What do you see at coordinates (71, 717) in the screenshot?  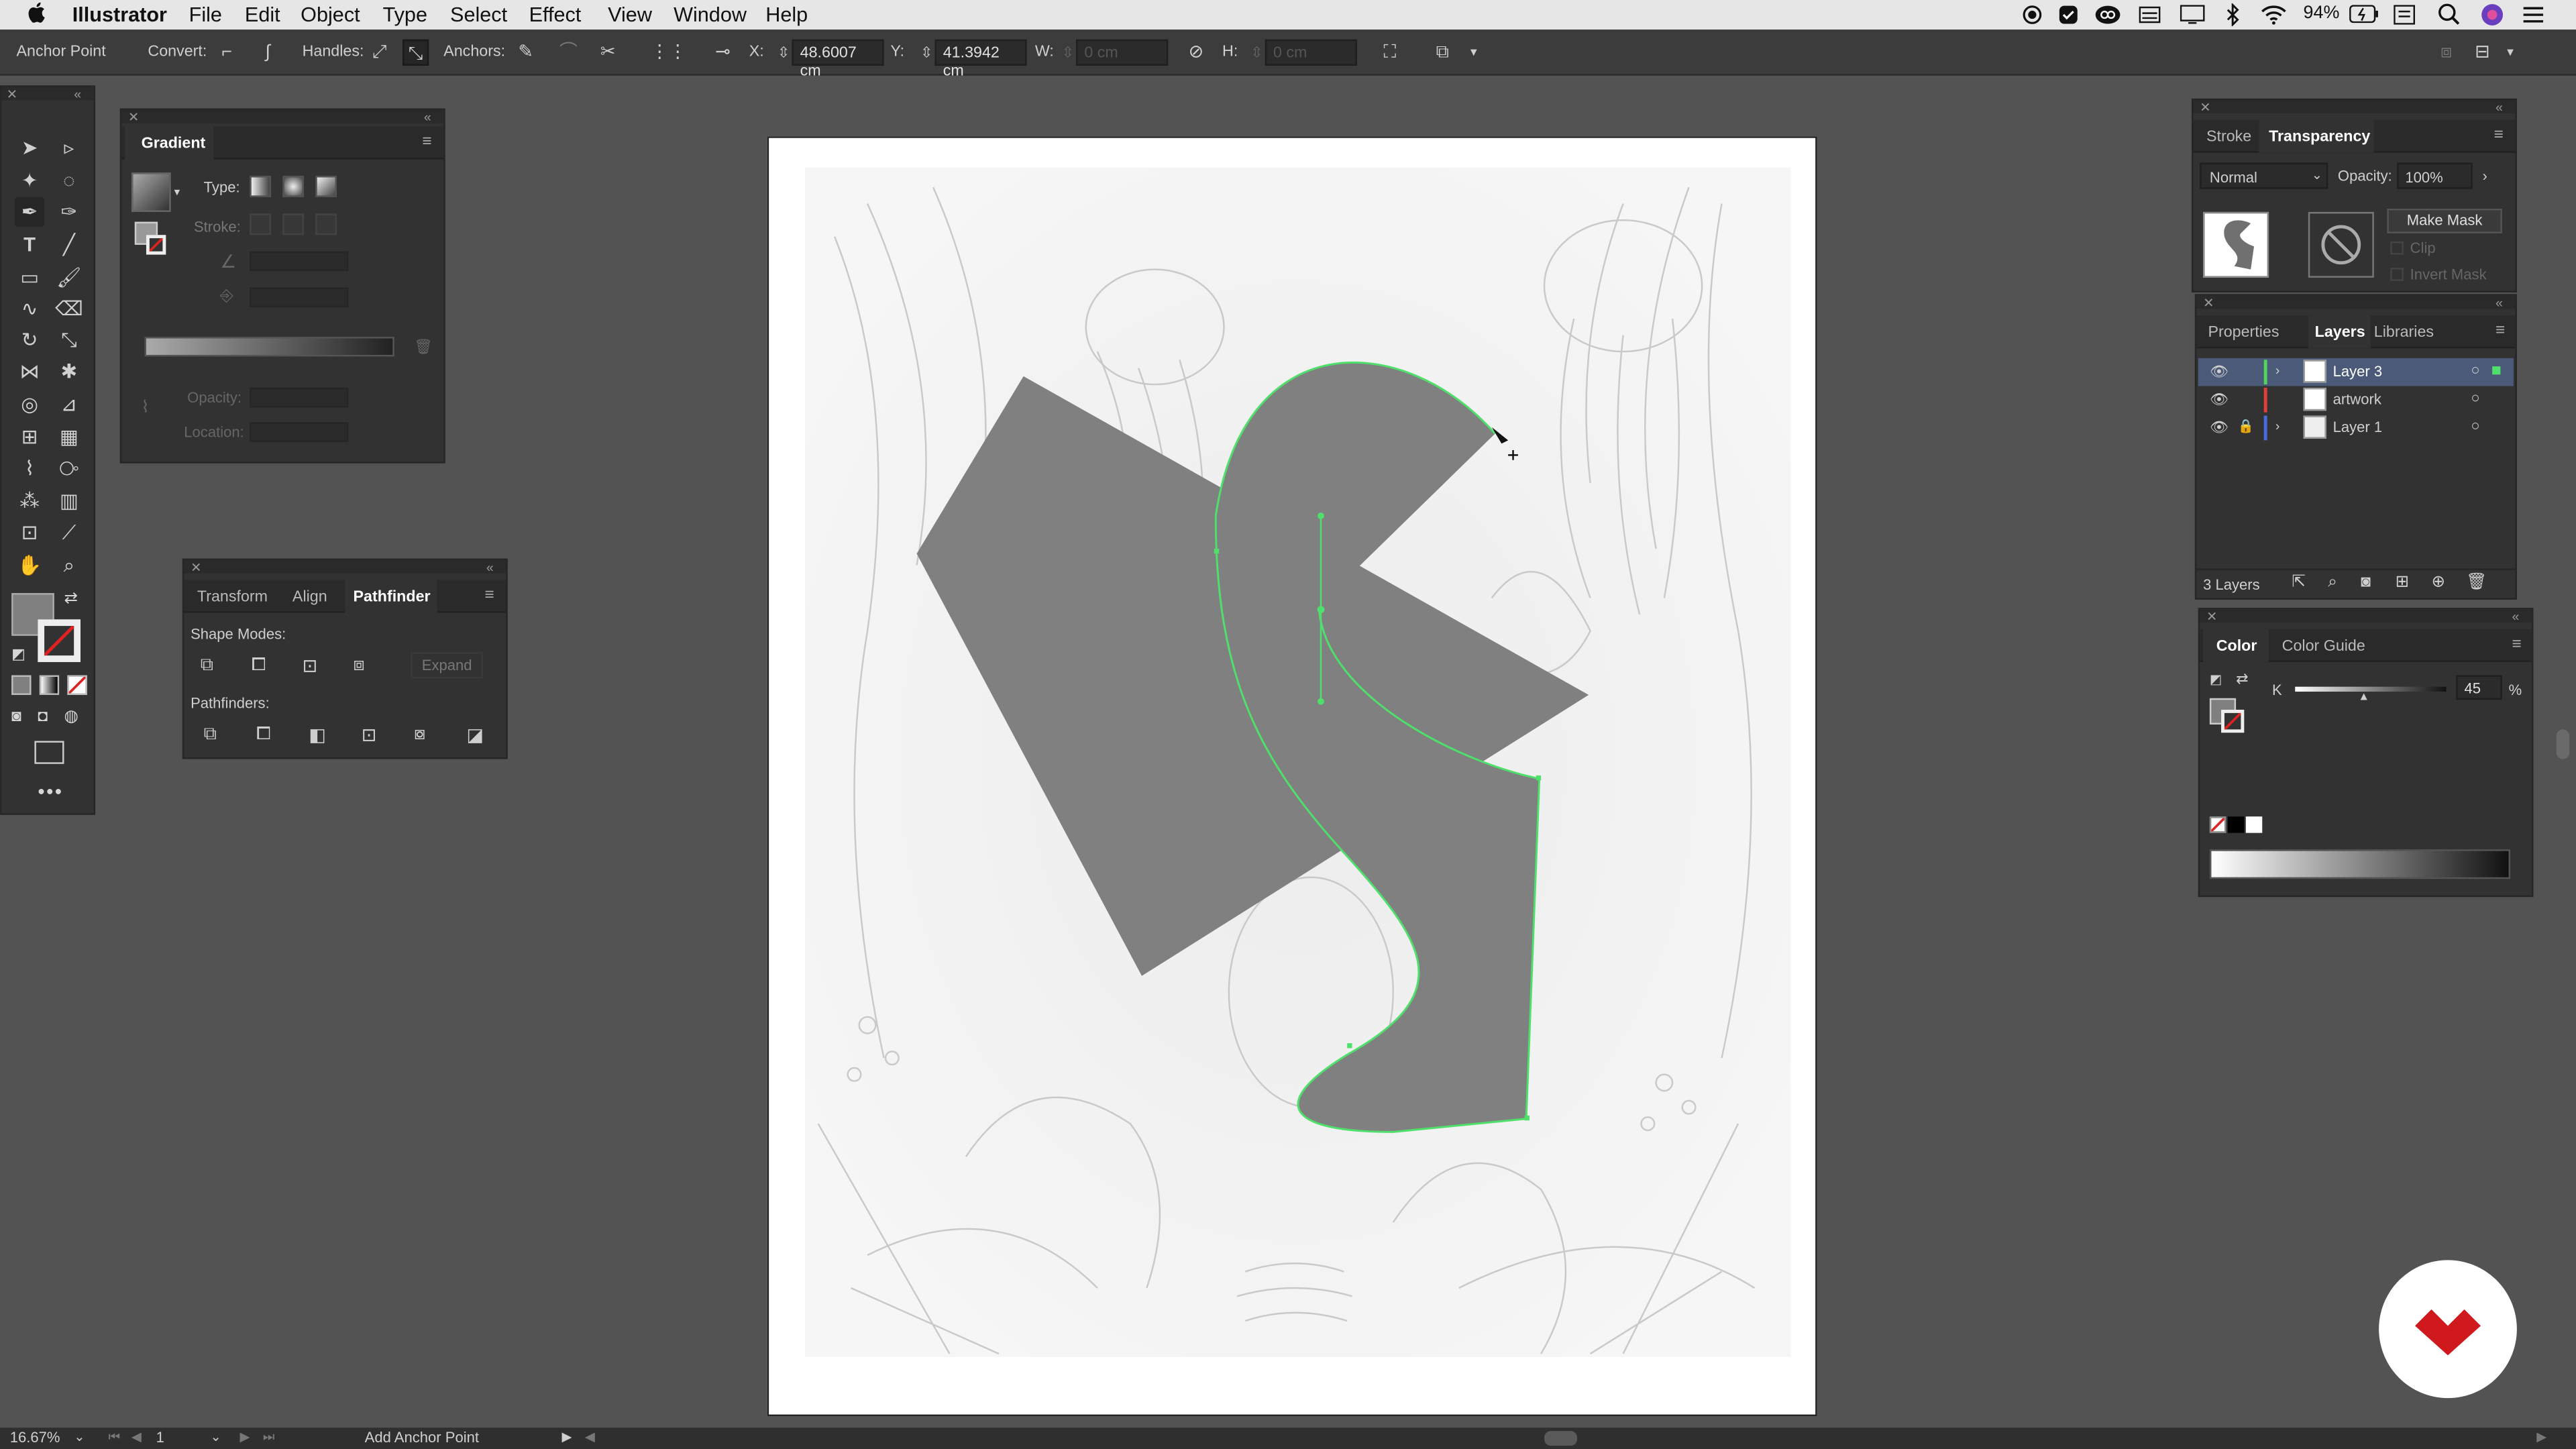 I see `draw-inside-icon: ◍` at bounding box center [71, 717].